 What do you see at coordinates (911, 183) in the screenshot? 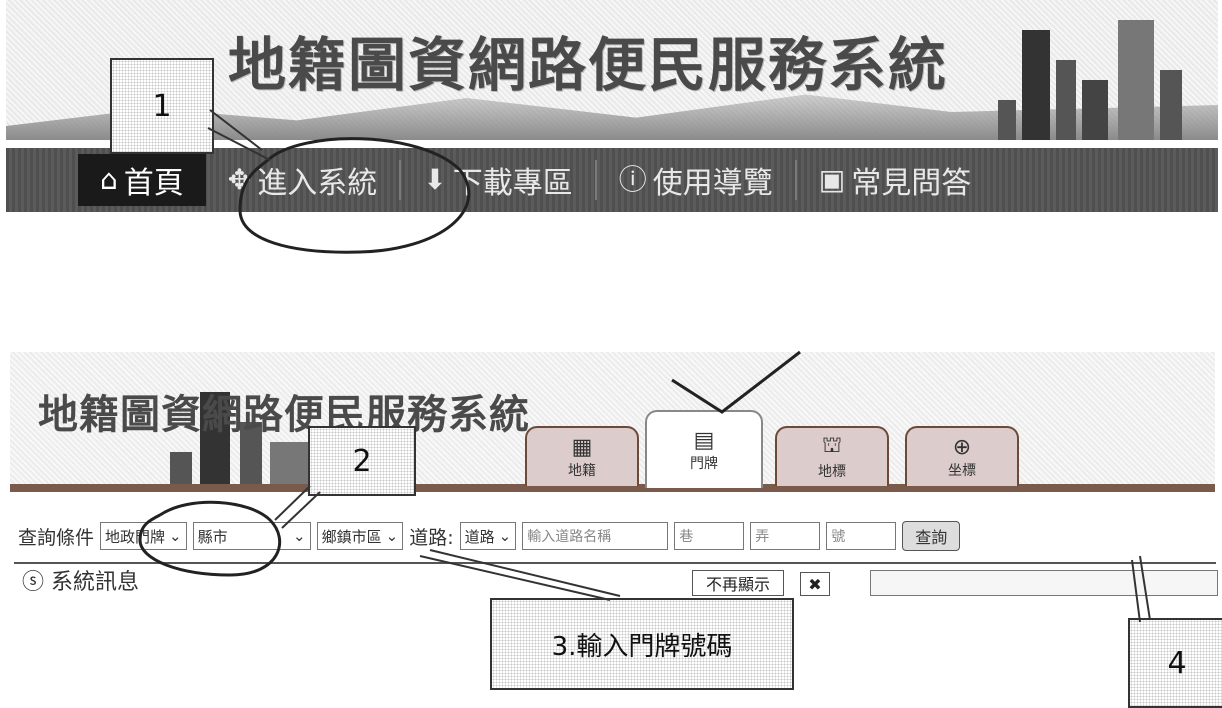
I see `nav-label: 常見問答` at bounding box center [911, 183].